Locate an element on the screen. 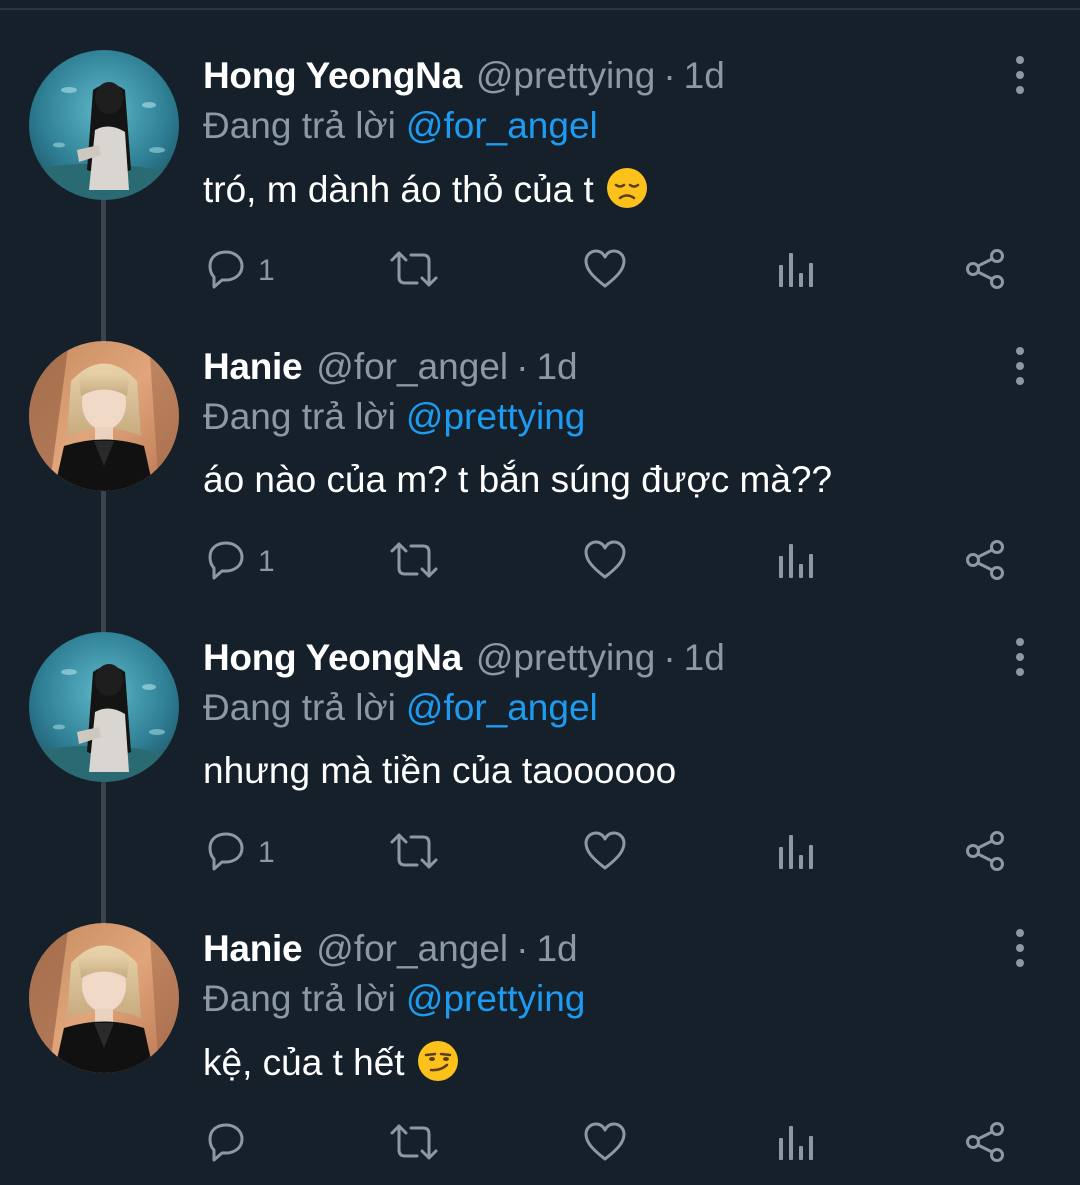 Image resolution: width=1080 pixels, height=1185 pixels. tweet-text-content: áo nào của m? t bắn súng được mà?? is located at coordinates (518, 479).